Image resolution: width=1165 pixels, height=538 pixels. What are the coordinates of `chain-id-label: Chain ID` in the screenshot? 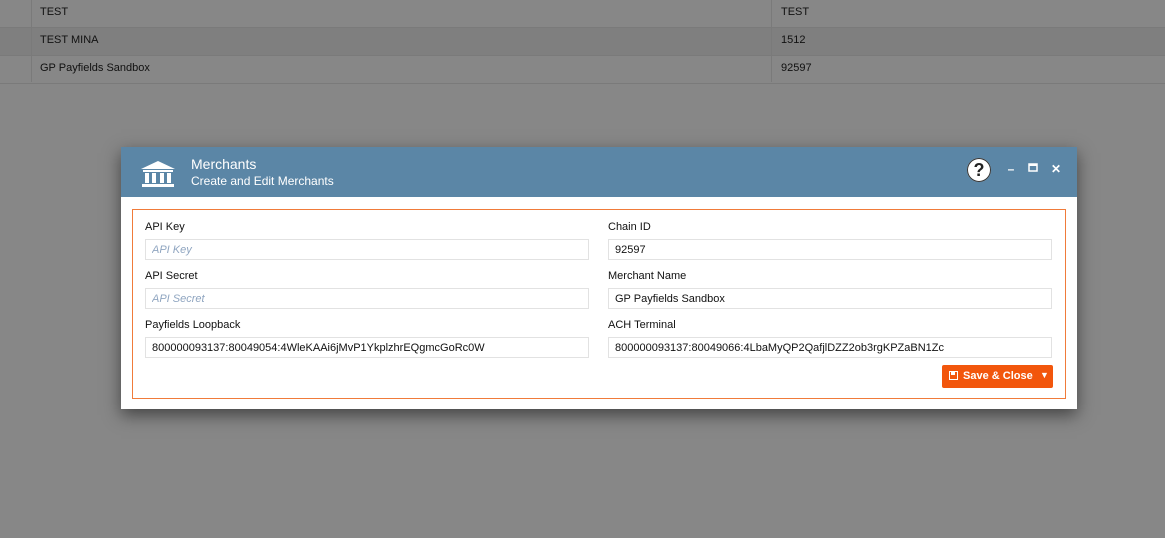 It's located at (629, 227).